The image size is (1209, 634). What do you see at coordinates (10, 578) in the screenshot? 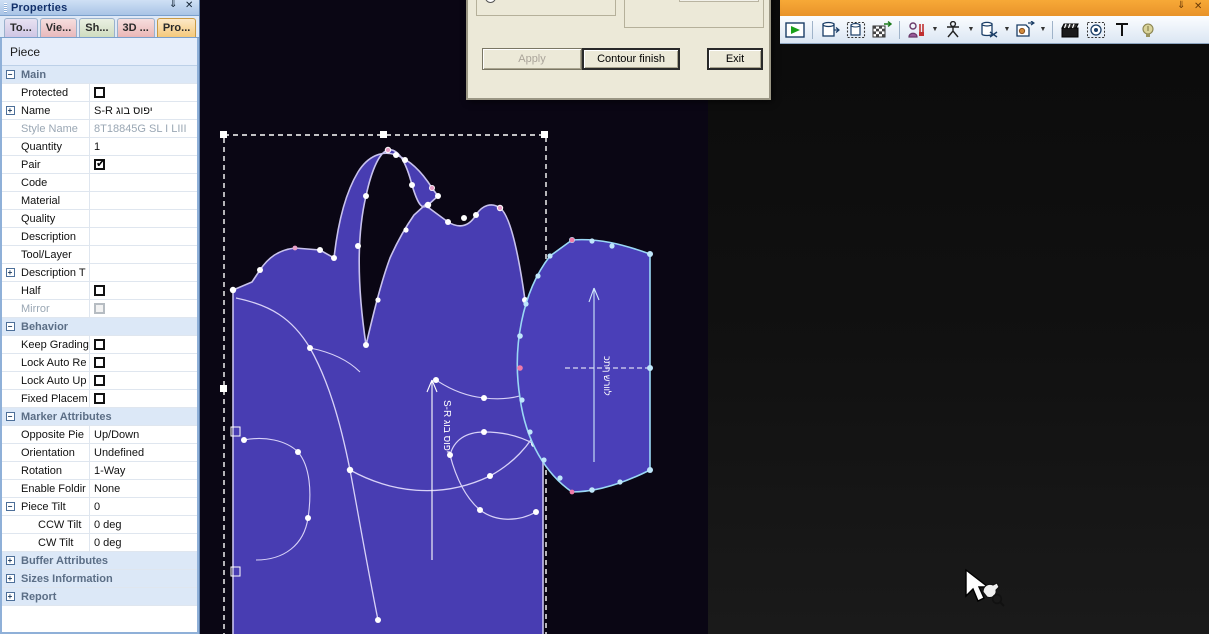
I see `expand-toggle-sizes: +` at bounding box center [10, 578].